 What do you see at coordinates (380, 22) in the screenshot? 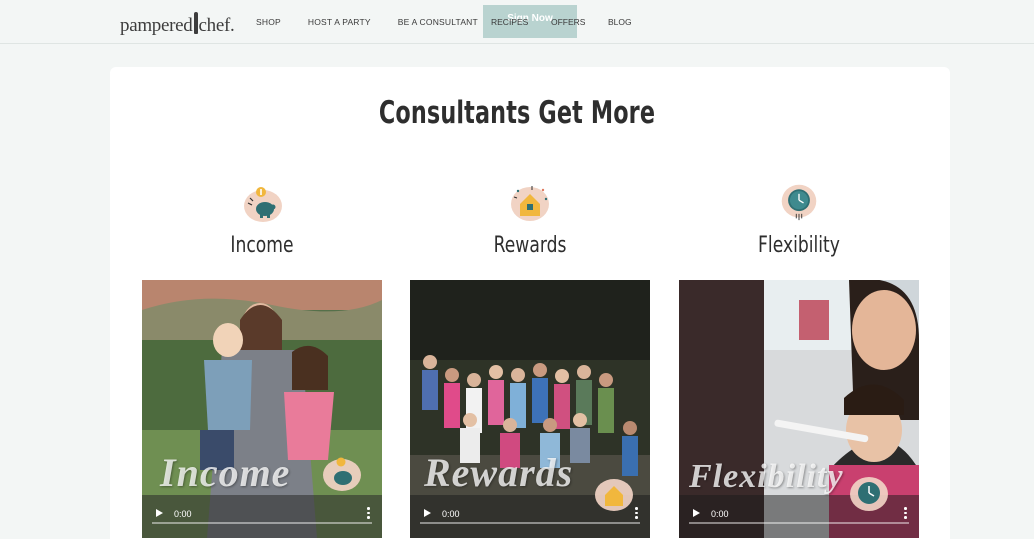
I see `main-nav: SHOP HOST A PARTY BE A CONSULTANT` at bounding box center [380, 22].